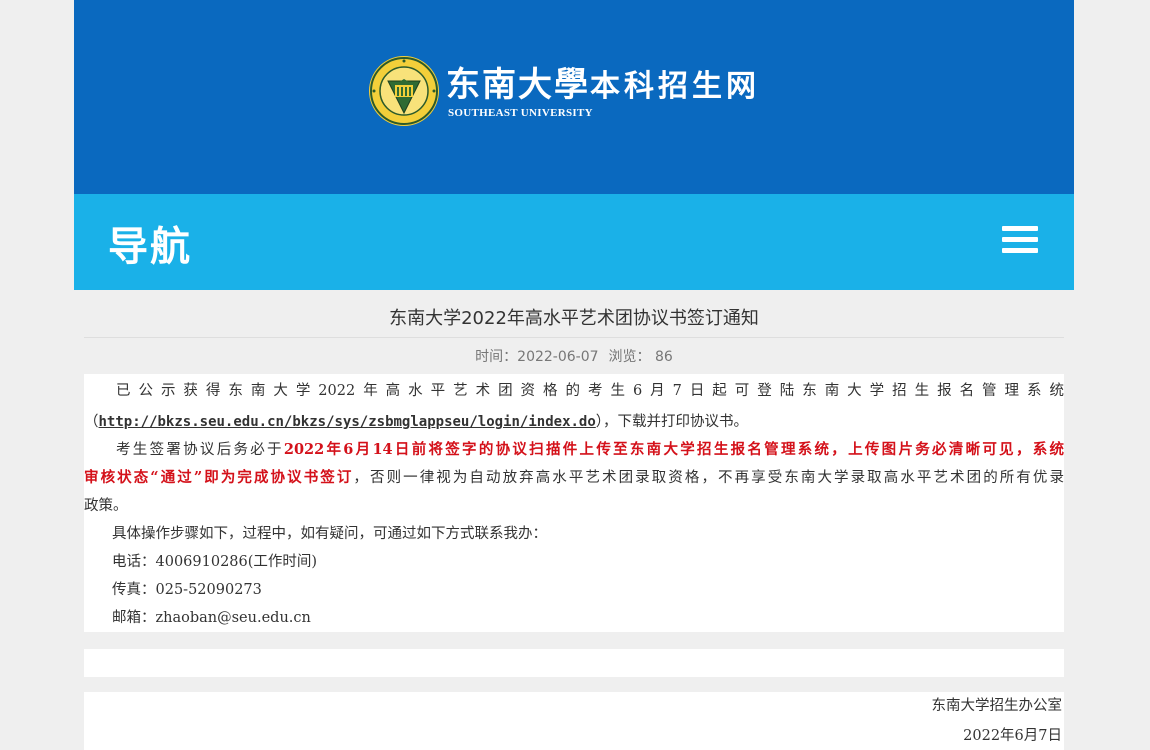 The width and height of the screenshot is (1150, 750). What do you see at coordinates (106, 506) in the screenshot?
I see `paragraph-2-line-3: 政策。` at bounding box center [106, 506].